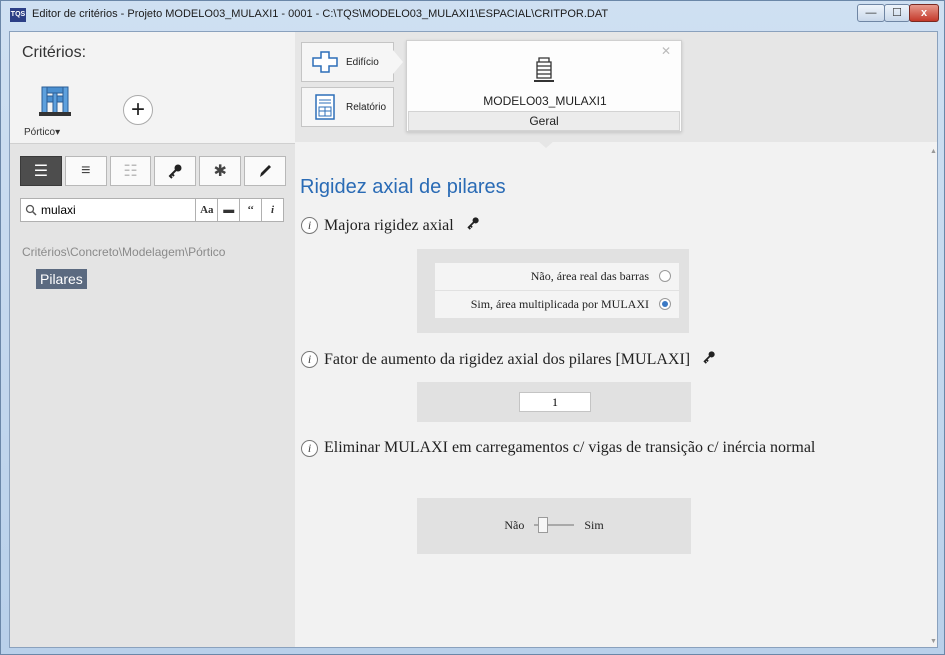  I want to click on radio-sim, so click(665, 304).